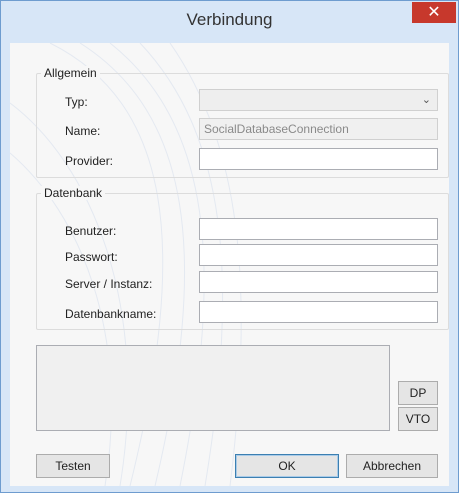  I want to click on password-label: Passwort:, so click(91, 257).